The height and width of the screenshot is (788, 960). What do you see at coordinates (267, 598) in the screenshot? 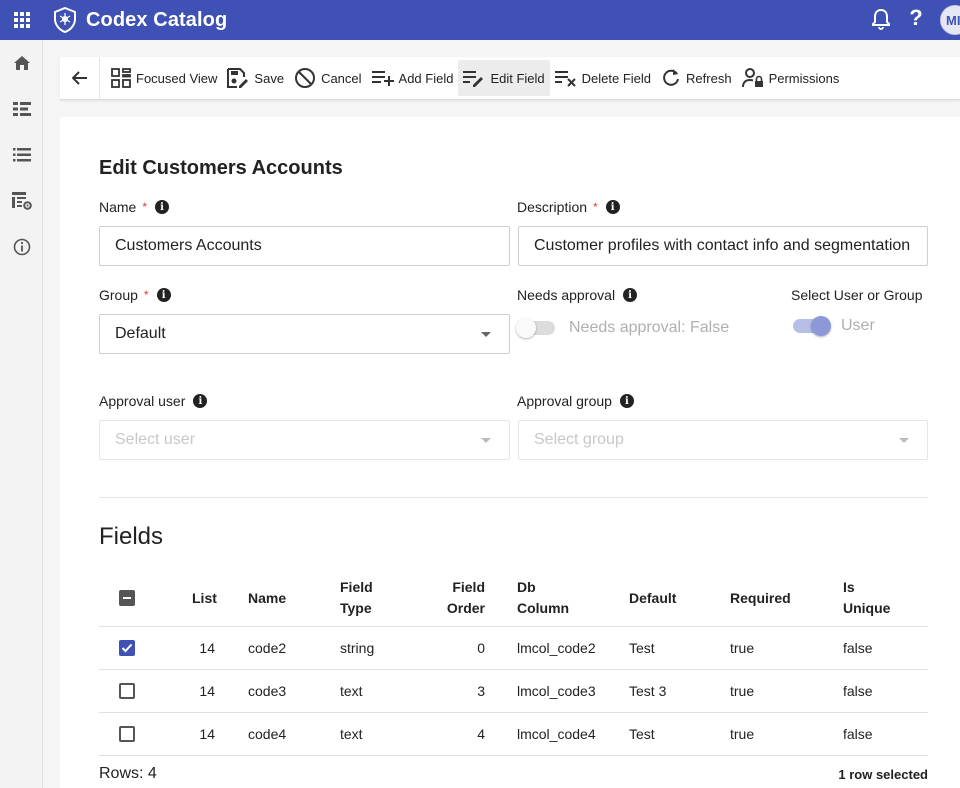
I see `column-header-name: Name` at bounding box center [267, 598].